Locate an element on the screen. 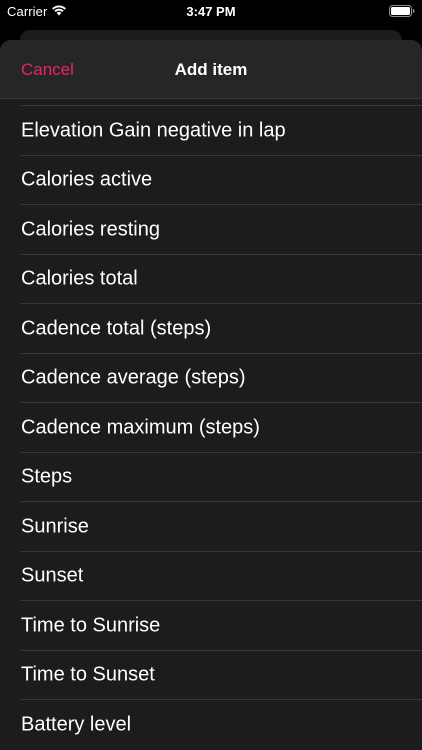 This screenshot has height=750, width=422. navigation-bar: Cancel Add item is located at coordinates (211, 69).